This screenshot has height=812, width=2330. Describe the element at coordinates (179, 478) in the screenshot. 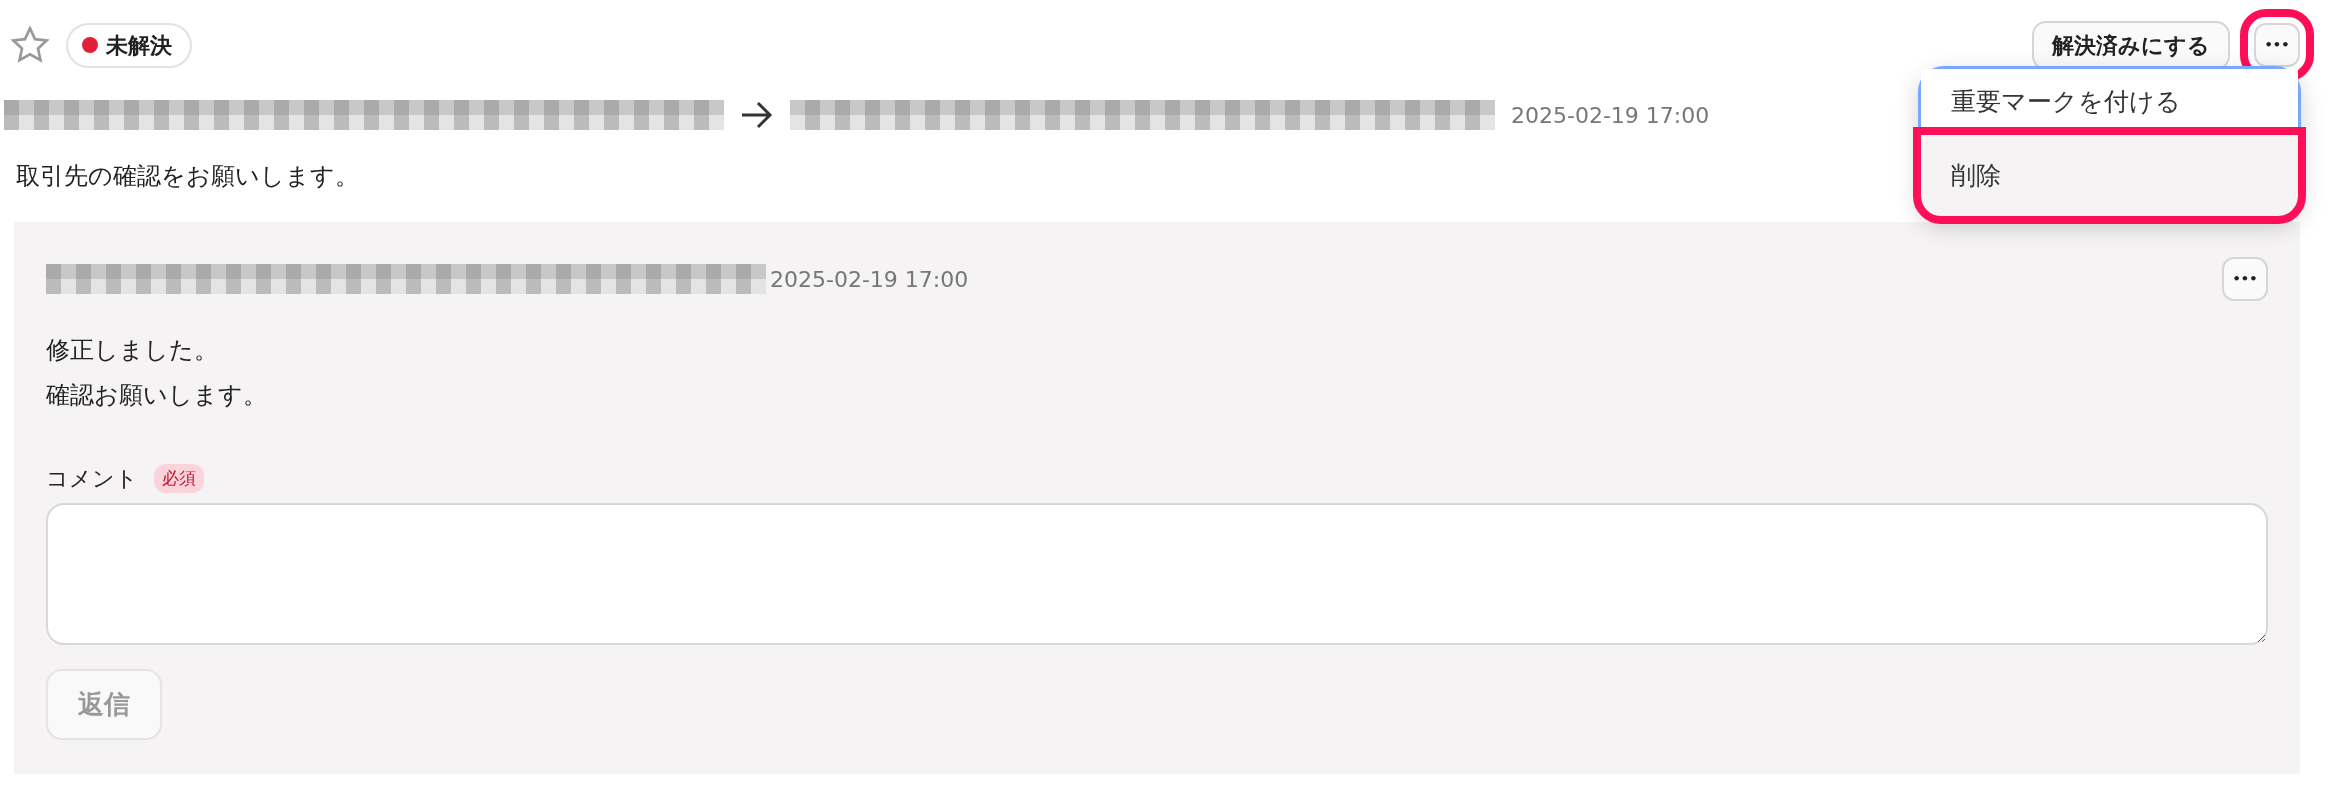

I see `required-badge: 必須` at that location.